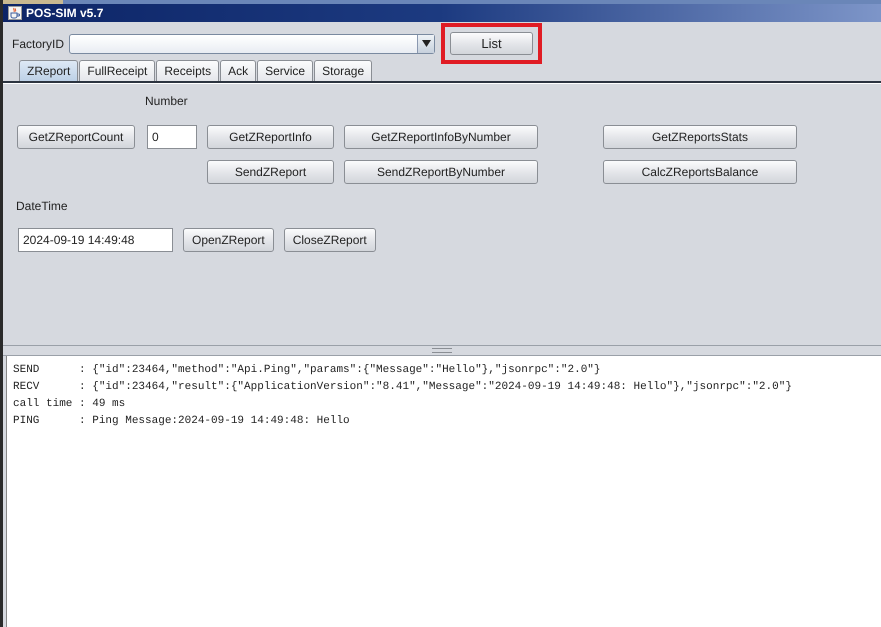 This screenshot has height=627, width=881. I want to click on action-button: SendZReport, so click(270, 172).